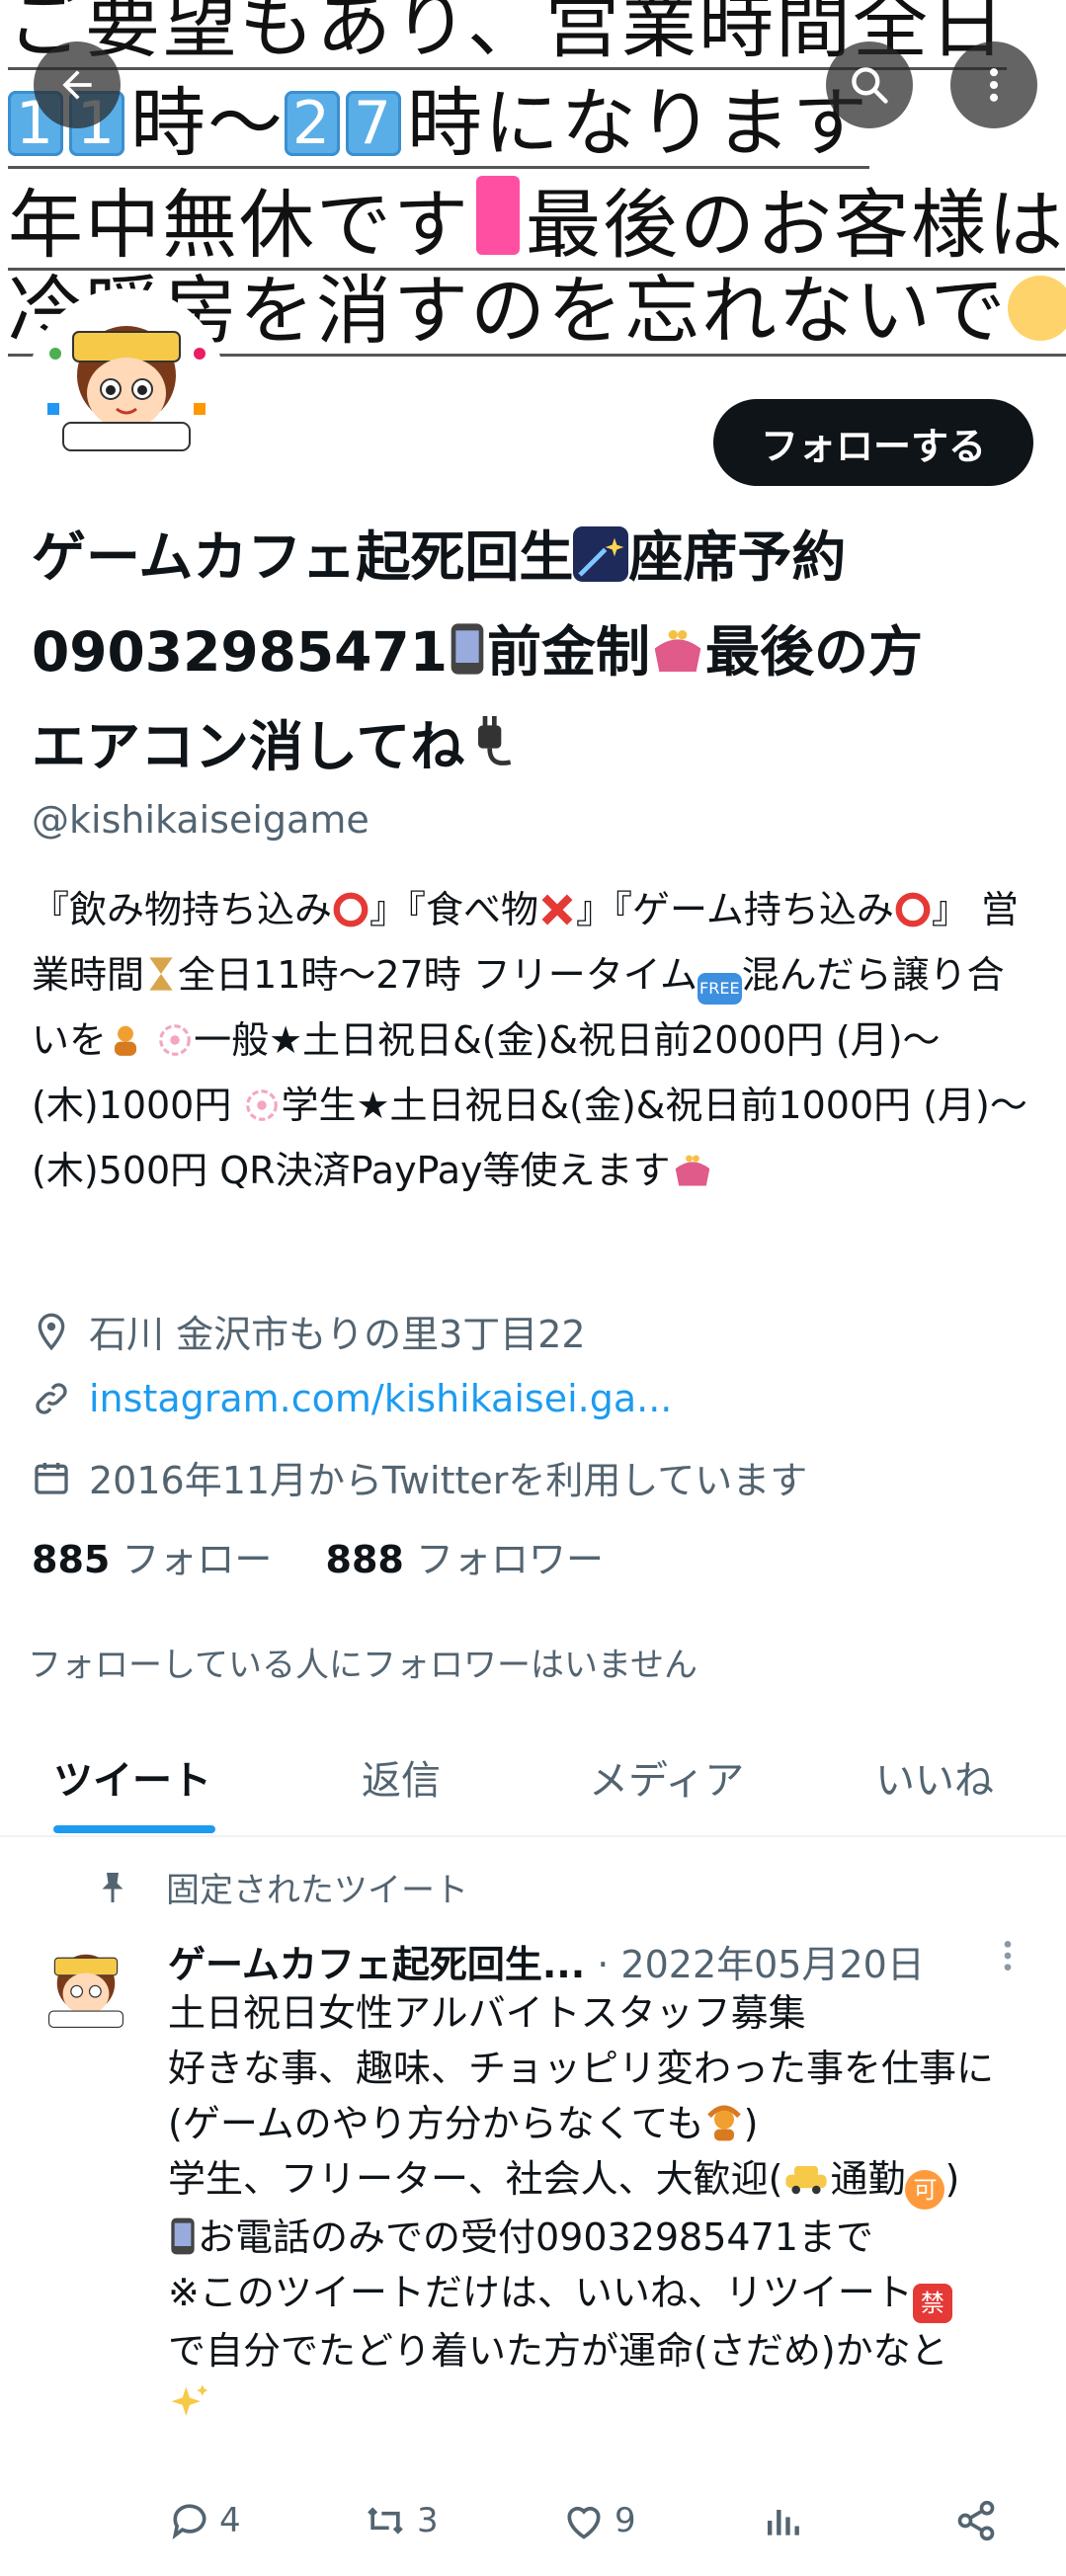  Describe the element at coordinates (240, 652) in the screenshot. I see `name-text: 09032985471` at that location.